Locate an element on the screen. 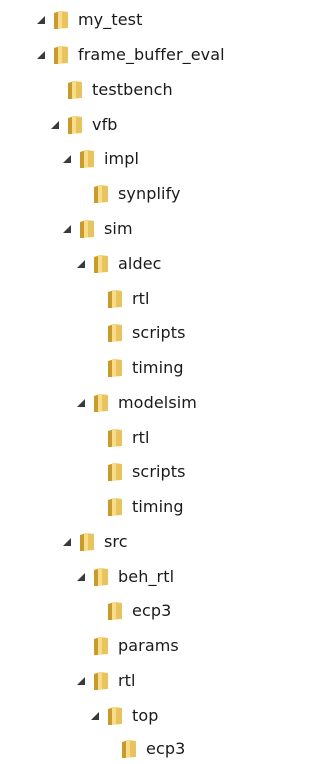  tree-node-label: beh_rtl is located at coordinates (146, 576).